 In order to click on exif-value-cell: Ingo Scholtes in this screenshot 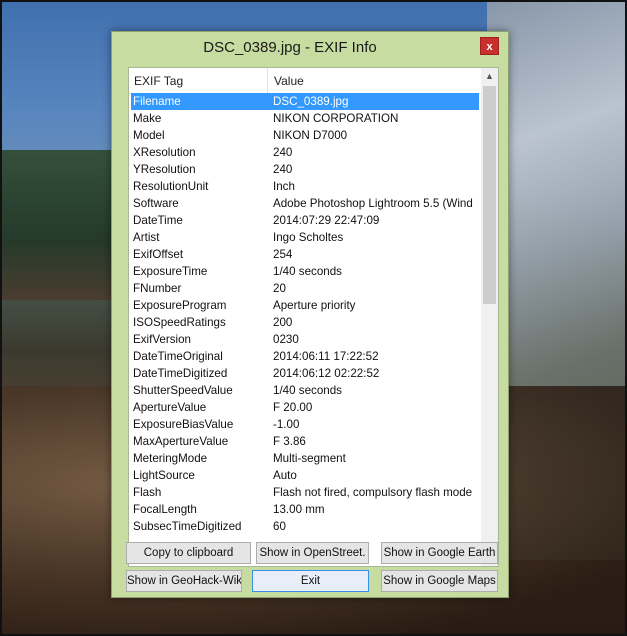, I will do `click(308, 237)`.